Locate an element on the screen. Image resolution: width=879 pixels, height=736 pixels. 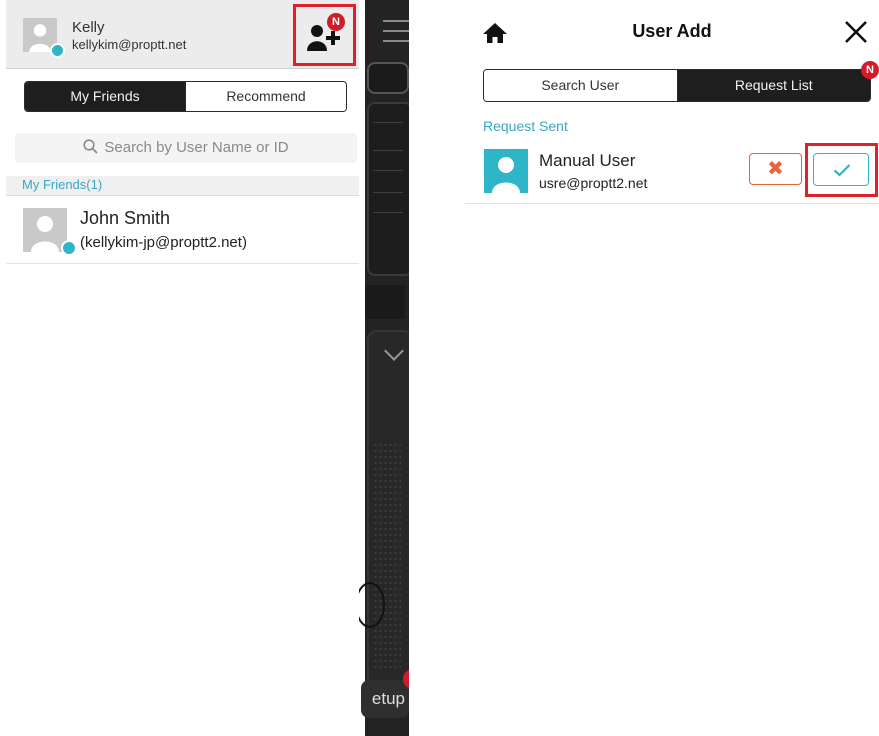
checkmark-icon is located at coordinates (842, 170).